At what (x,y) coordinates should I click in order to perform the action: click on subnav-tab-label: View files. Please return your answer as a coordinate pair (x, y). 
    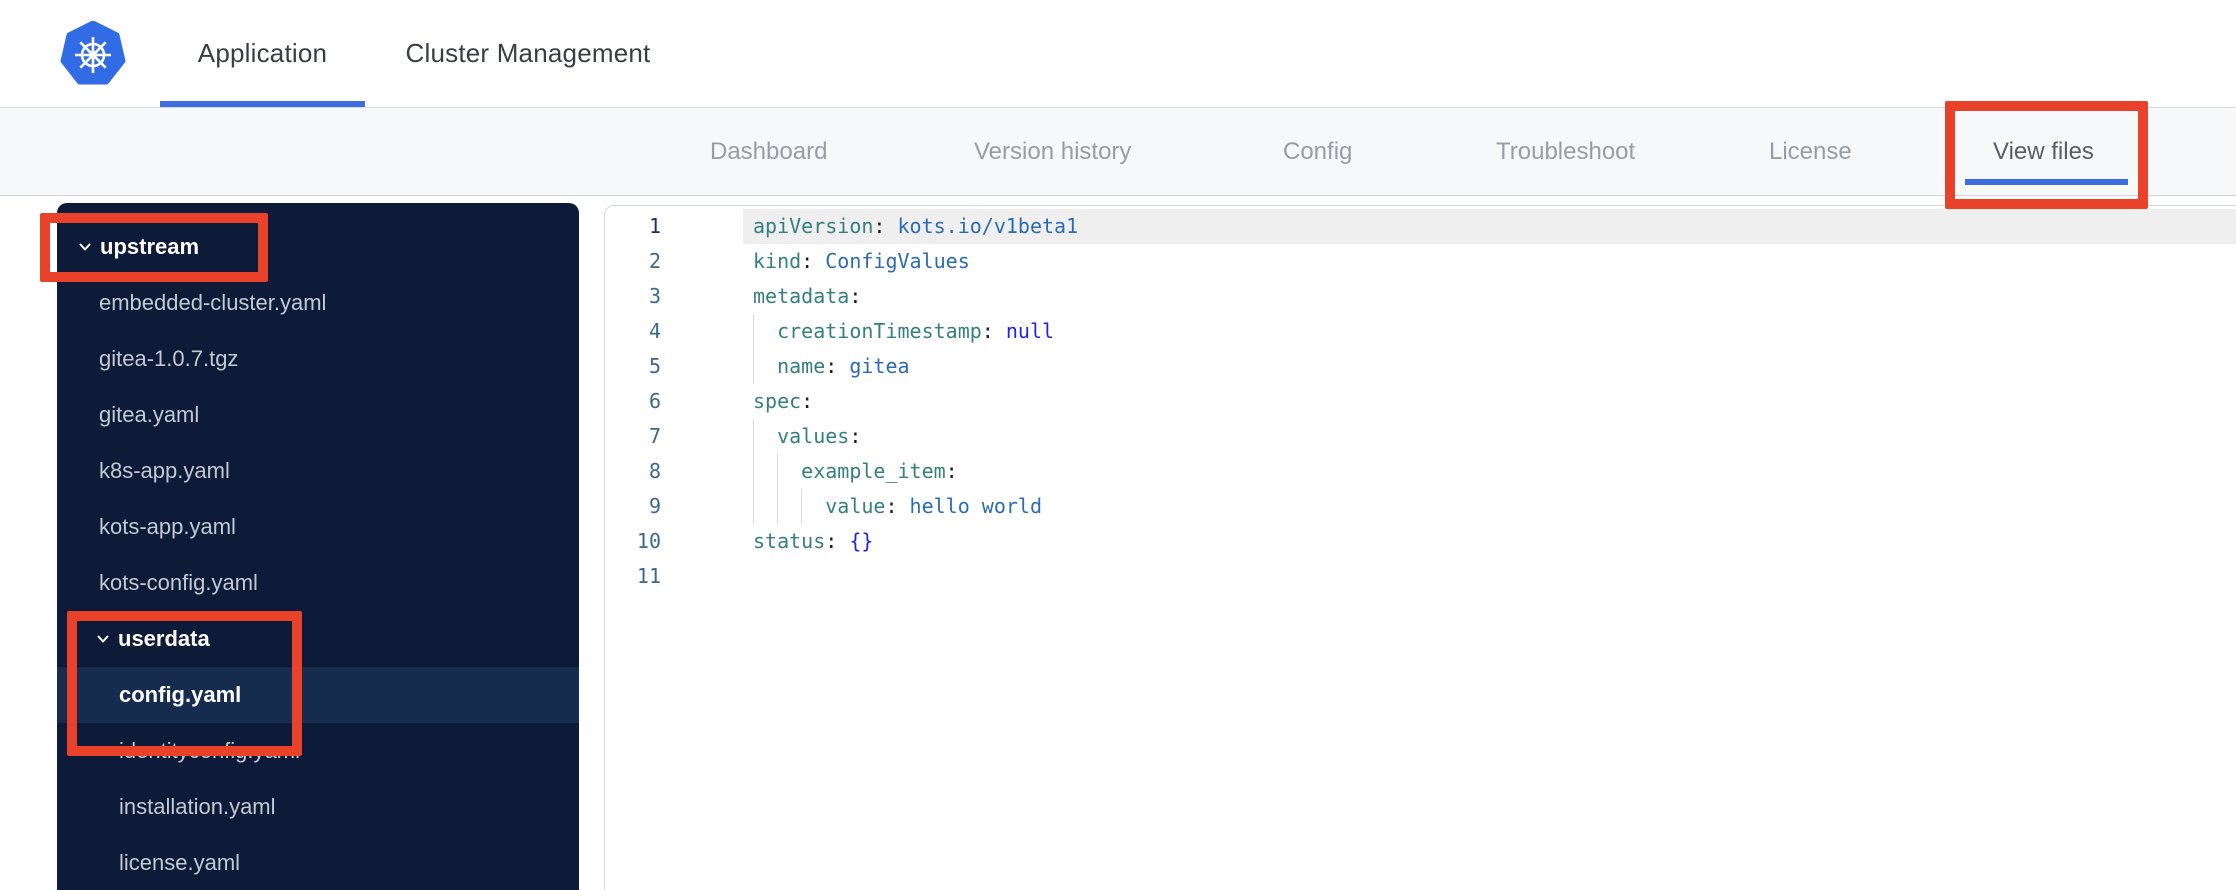
    Looking at the image, I should click on (2043, 151).